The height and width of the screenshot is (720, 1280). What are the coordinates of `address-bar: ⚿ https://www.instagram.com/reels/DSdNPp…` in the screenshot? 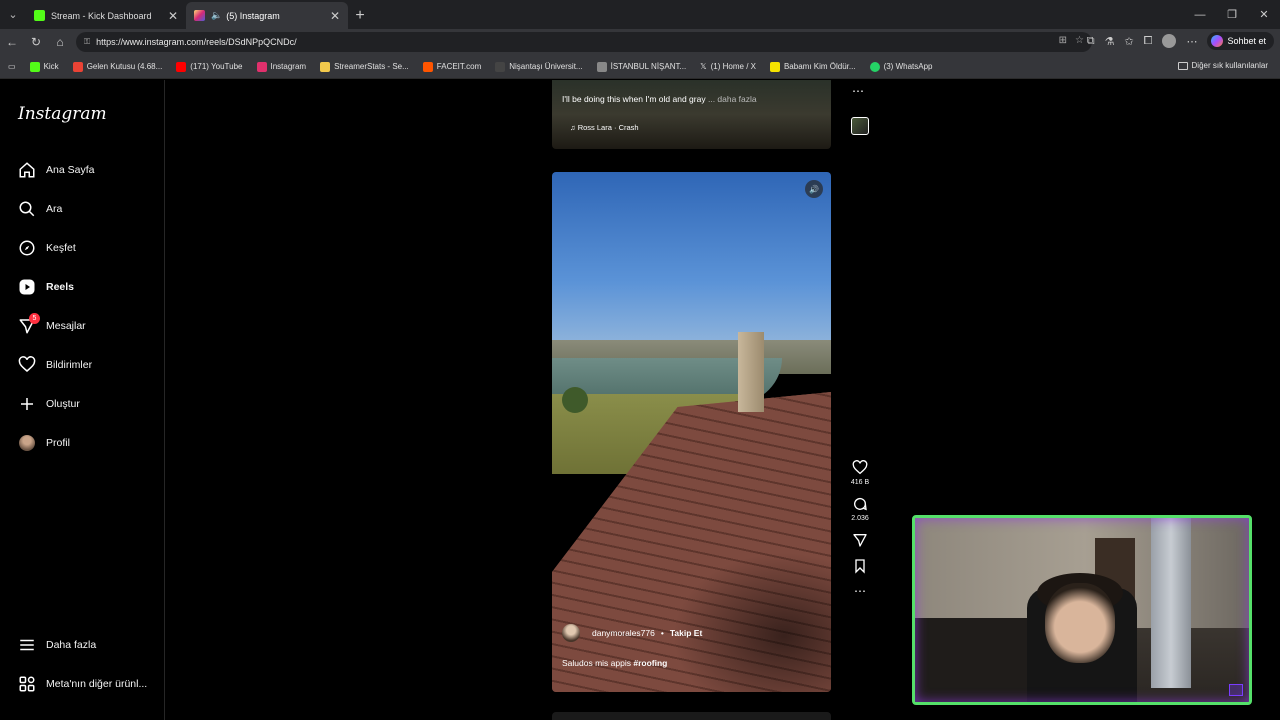 It's located at (584, 42).